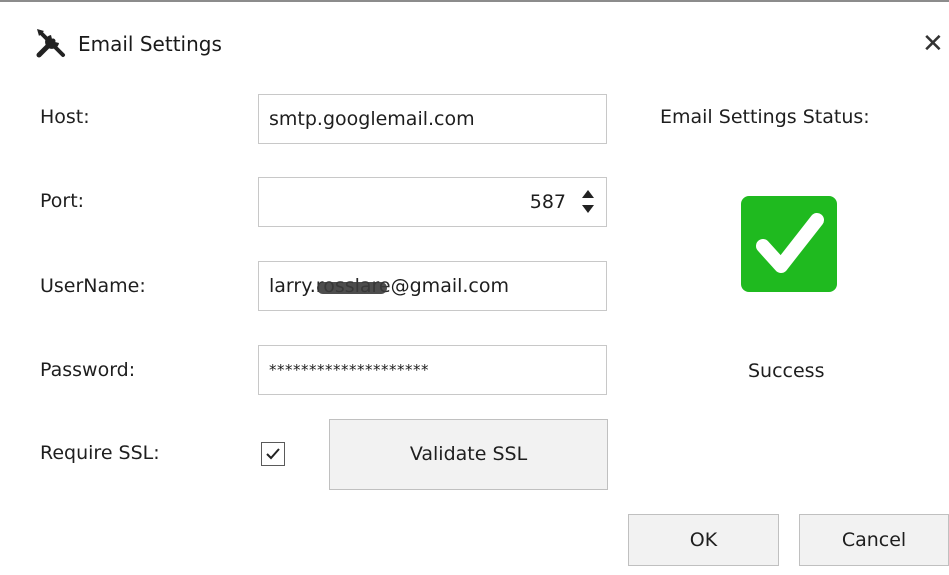 This screenshot has width=949, height=575. What do you see at coordinates (432, 119) in the screenshot?
I see `host-field: smtp.googlemail.com` at bounding box center [432, 119].